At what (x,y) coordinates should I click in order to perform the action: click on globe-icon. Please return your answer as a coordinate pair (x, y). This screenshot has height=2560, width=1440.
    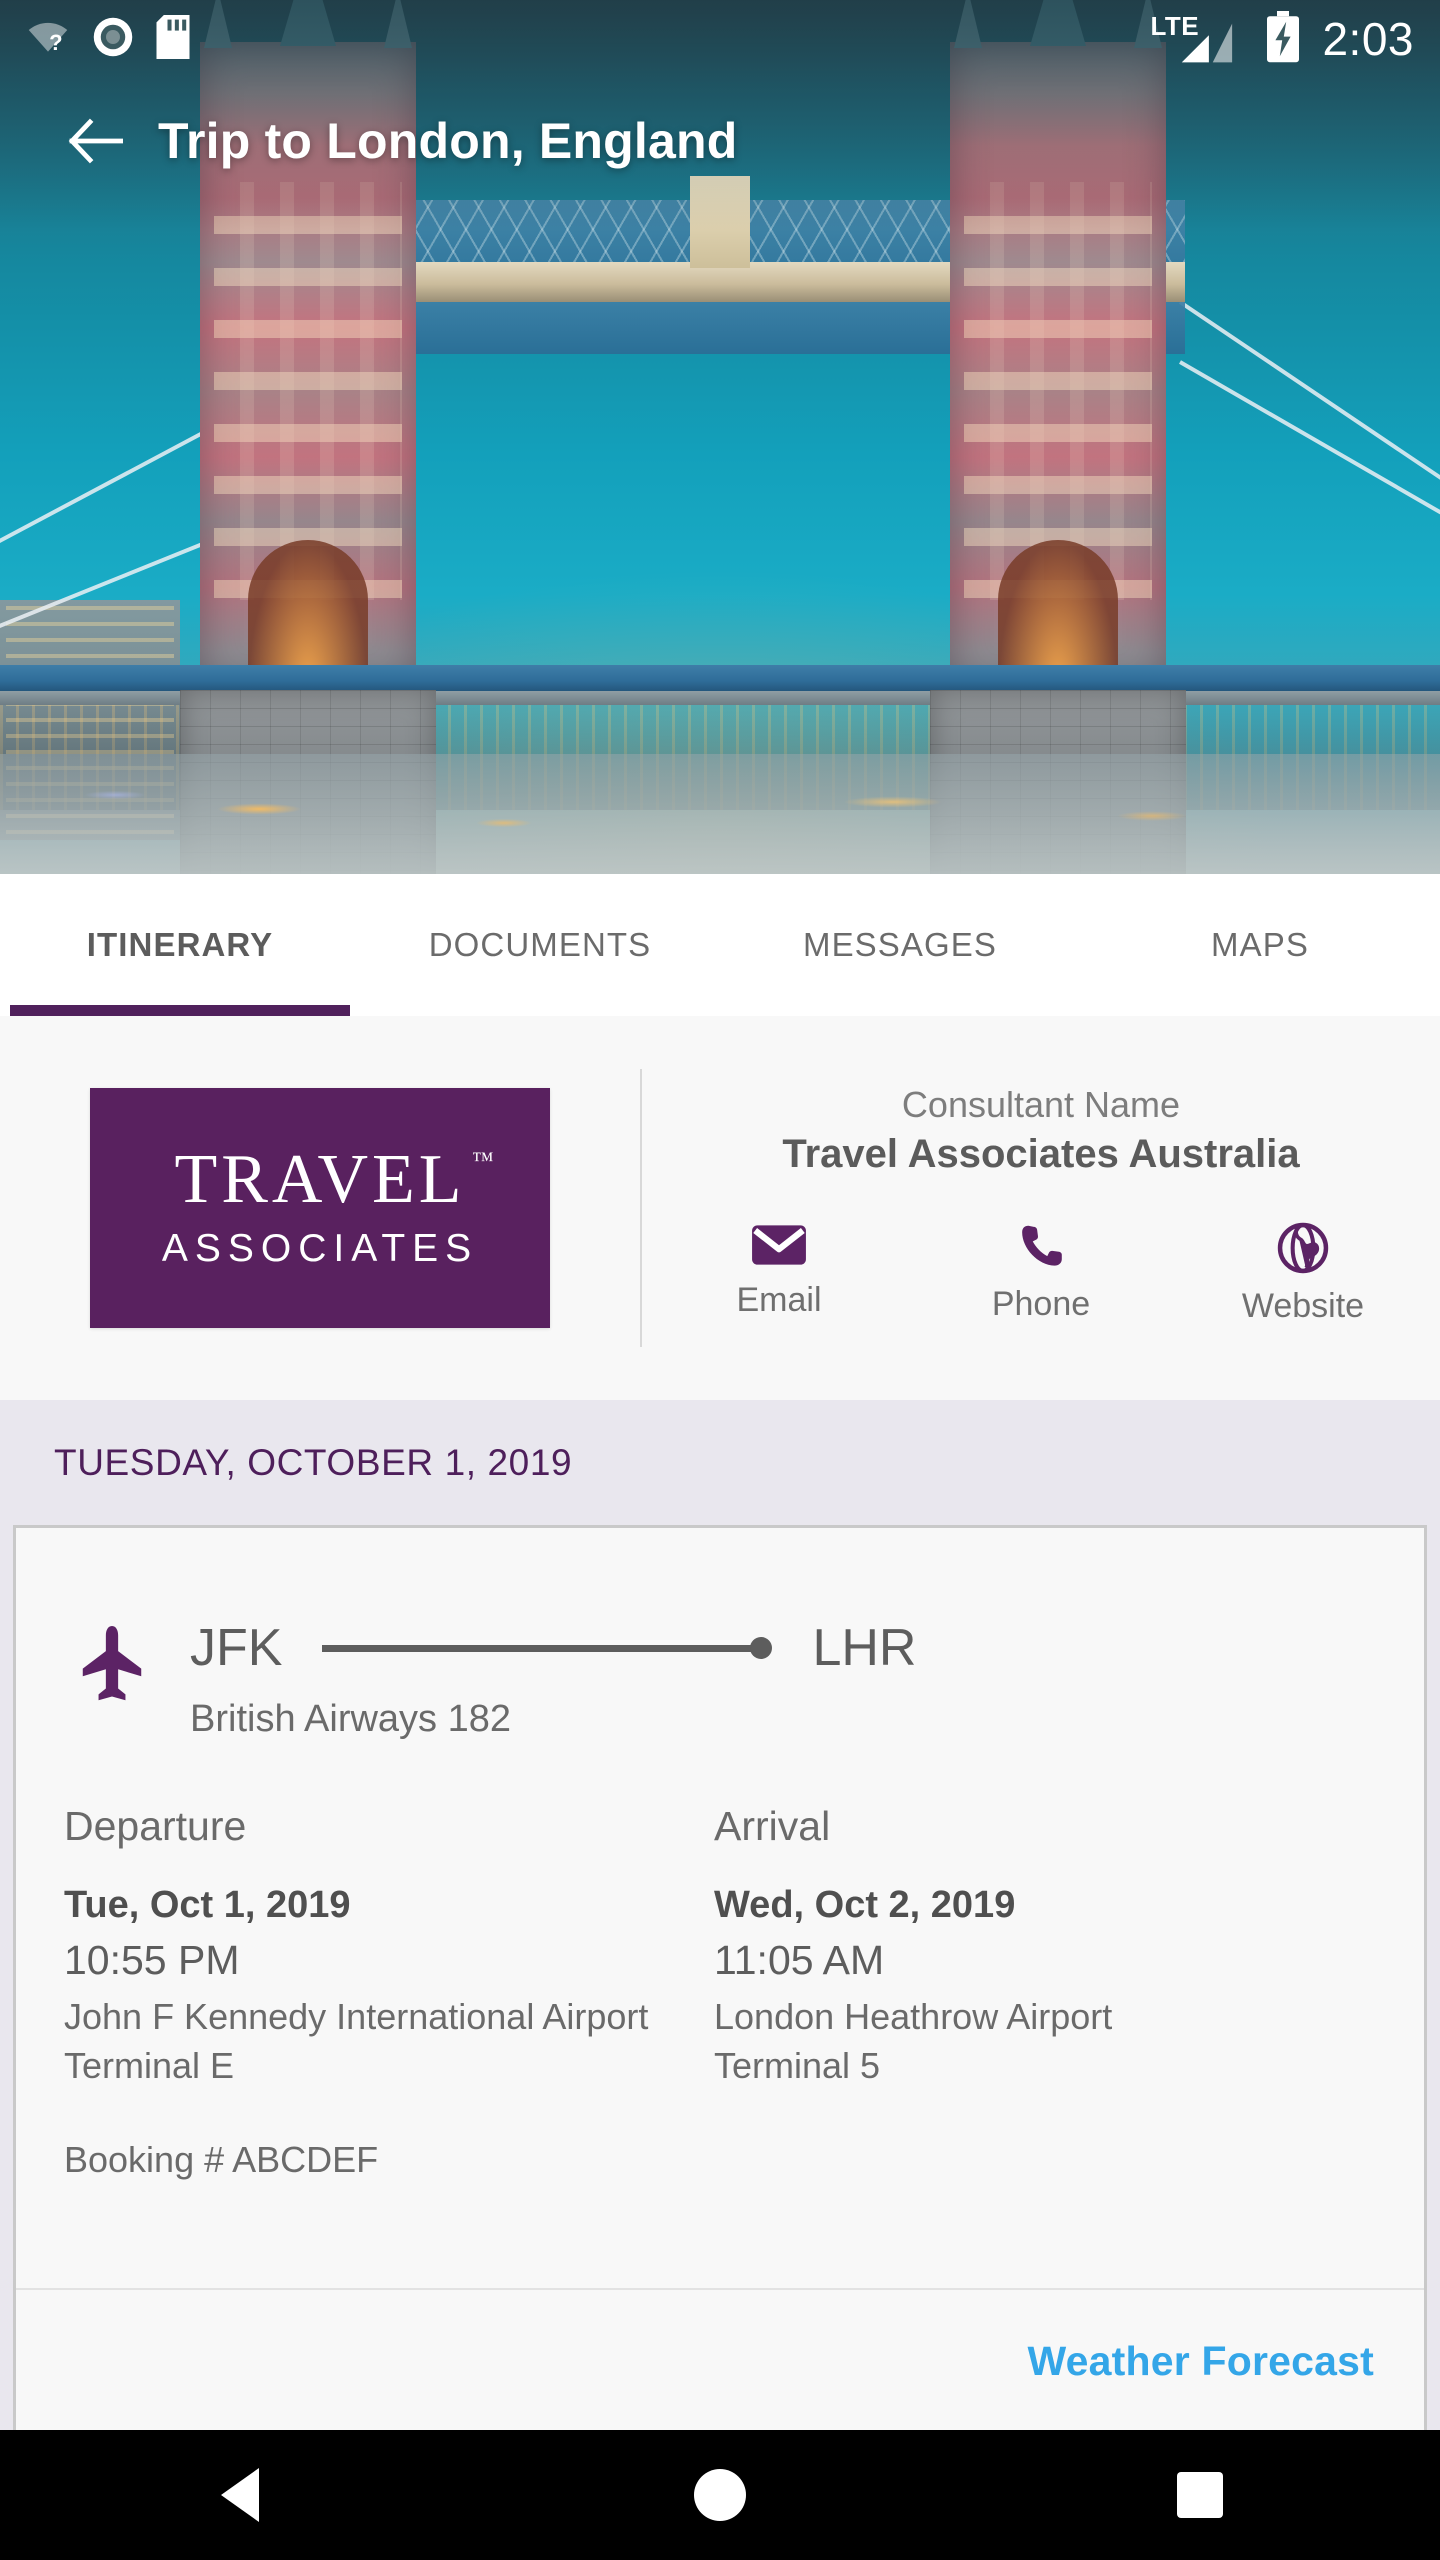
    Looking at the image, I should click on (1303, 1248).